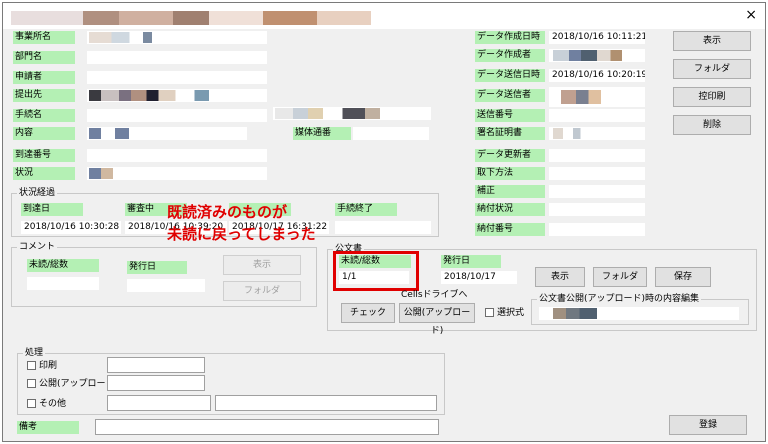 The width and height of the screenshot is (768, 444). I want to click on print-field, so click(156, 365).